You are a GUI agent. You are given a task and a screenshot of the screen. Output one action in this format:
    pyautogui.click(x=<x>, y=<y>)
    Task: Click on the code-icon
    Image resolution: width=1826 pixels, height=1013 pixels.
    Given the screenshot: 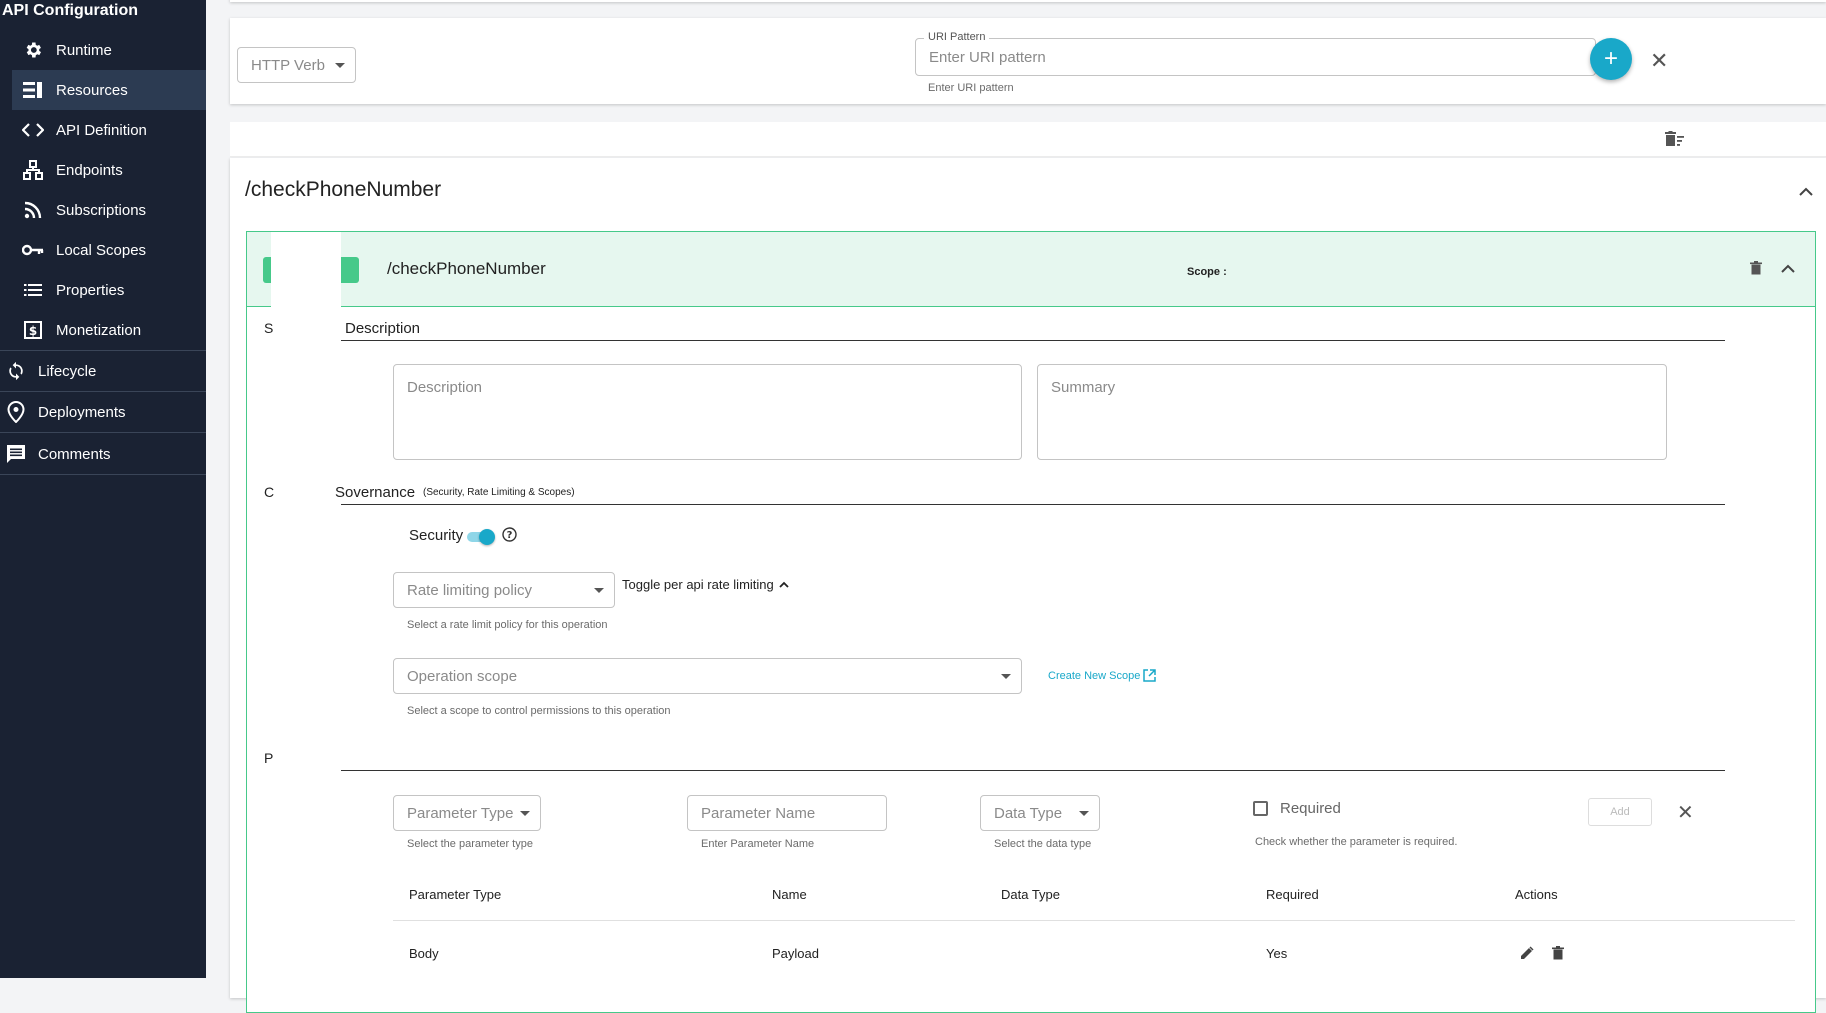 What is the action you would take?
    pyautogui.click(x=33, y=130)
    